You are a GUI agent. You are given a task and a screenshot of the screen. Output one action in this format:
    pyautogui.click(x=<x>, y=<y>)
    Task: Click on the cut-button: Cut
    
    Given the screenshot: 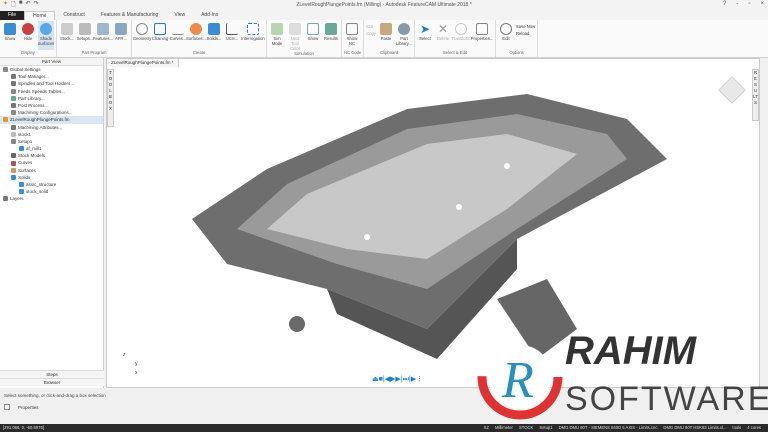 What is the action you would take?
    pyautogui.click(x=371, y=26)
    